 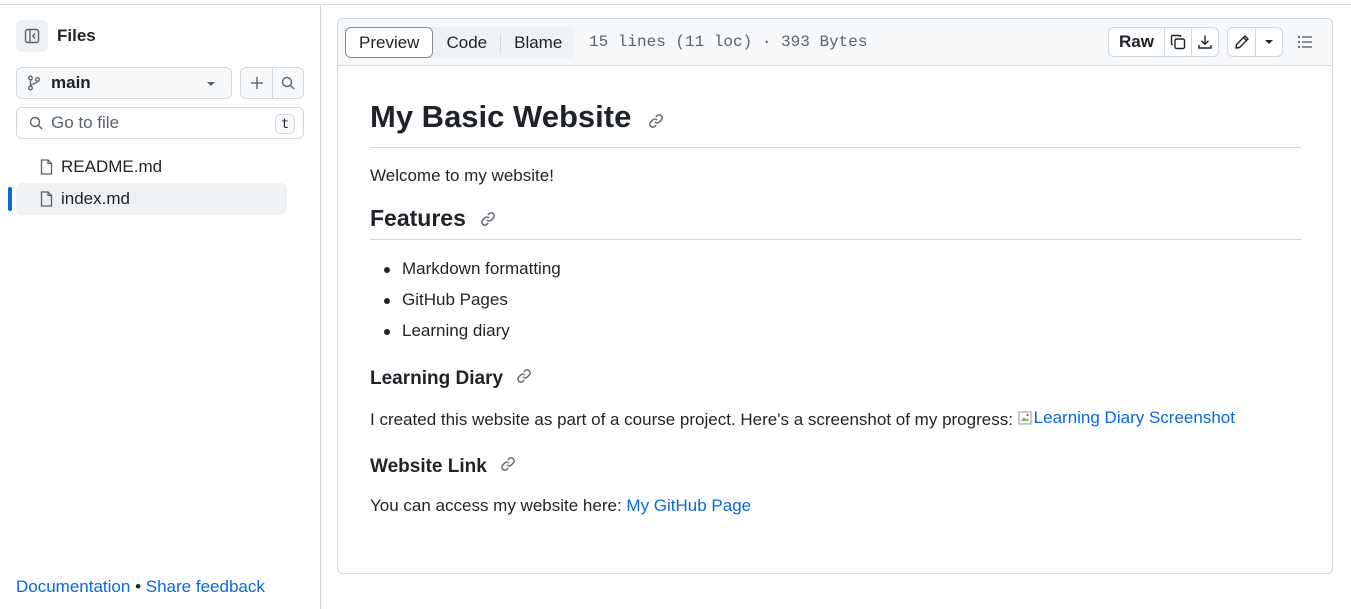 I want to click on edit-file-button, so click(x=1241, y=42).